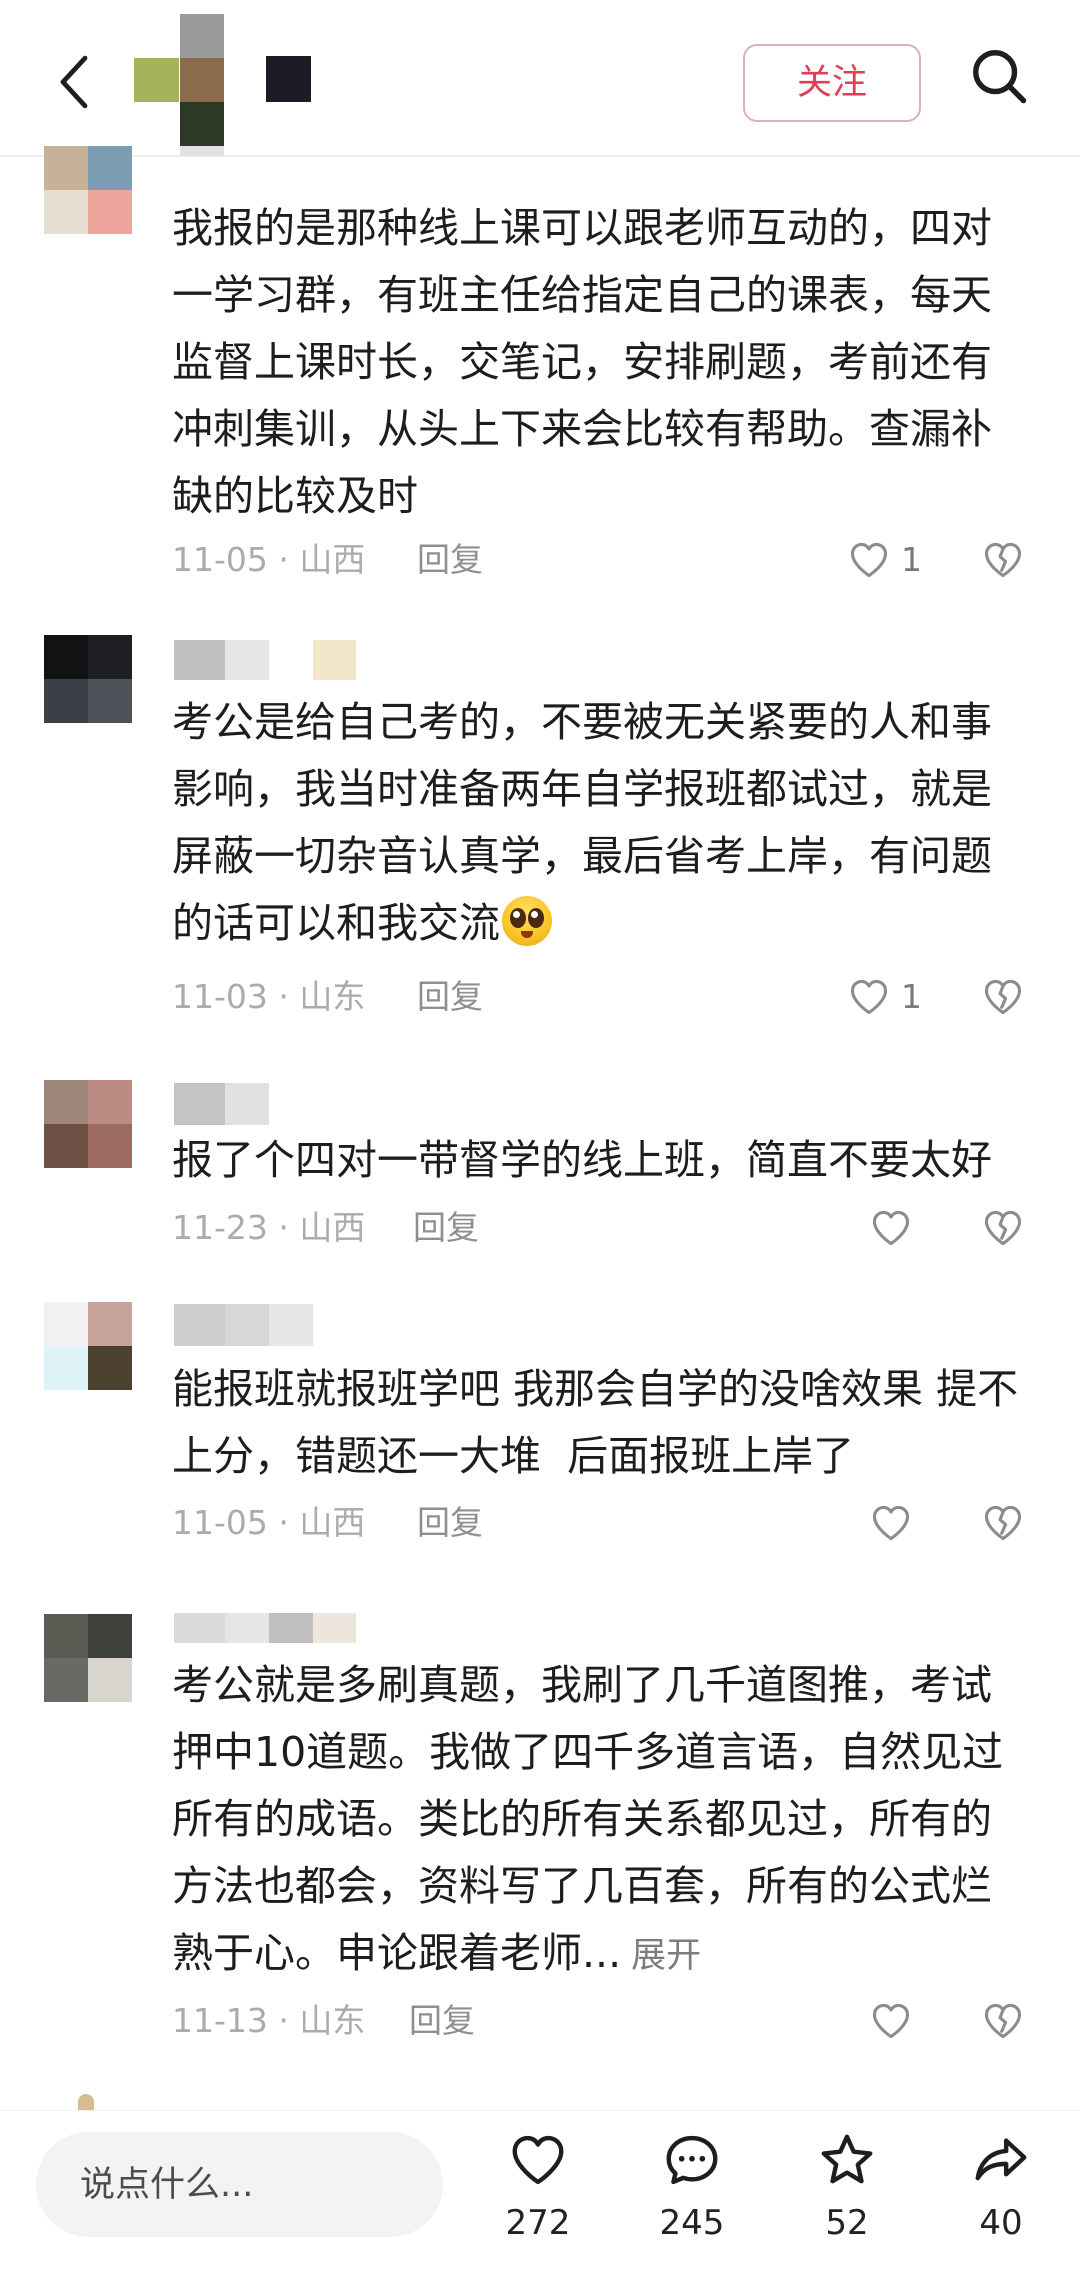 This screenshot has width=1080, height=2281. I want to click on comment-text-line: 考公就是多刷真题，我刷了几千道图推，考试, so click(582, 1685).